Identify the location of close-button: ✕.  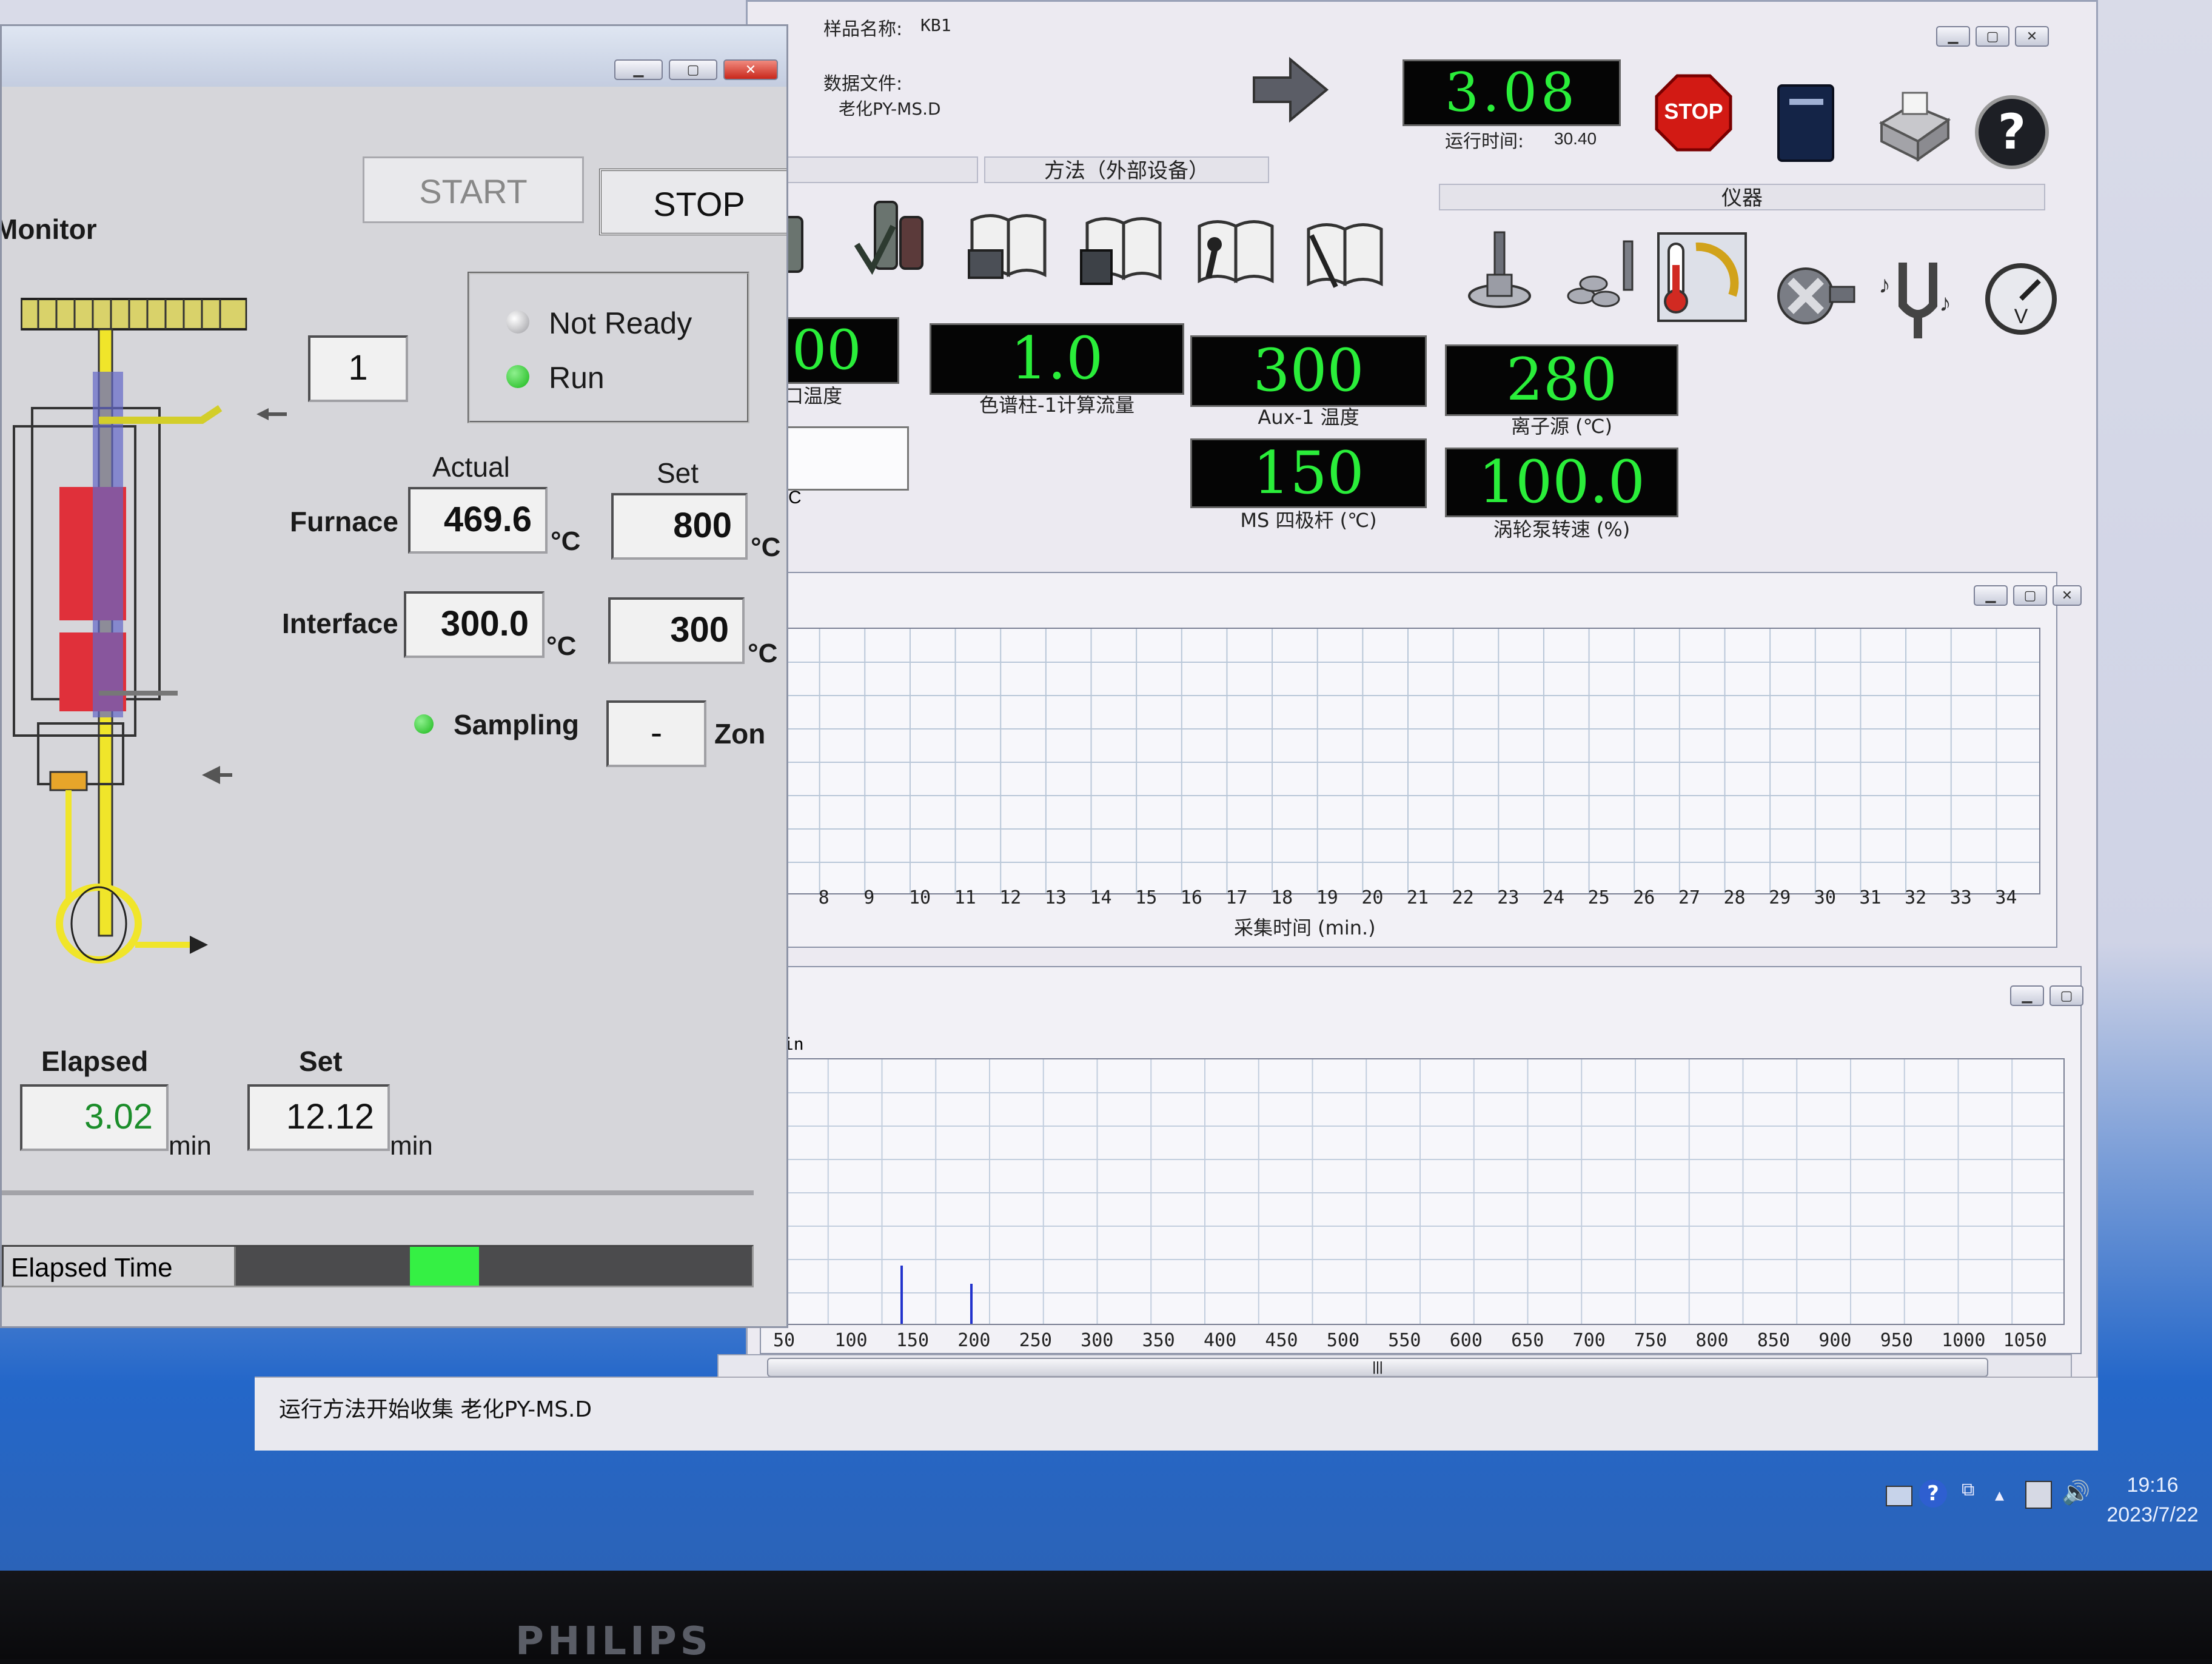
(2032, 36).